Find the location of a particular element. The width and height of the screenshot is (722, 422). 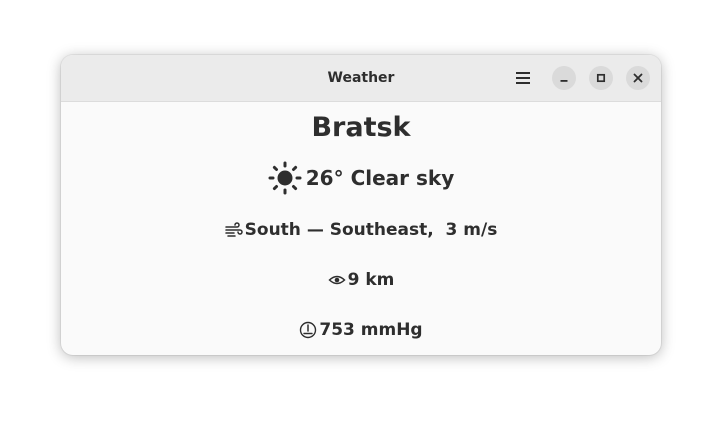

close-button is located at coordinates (638, 78).